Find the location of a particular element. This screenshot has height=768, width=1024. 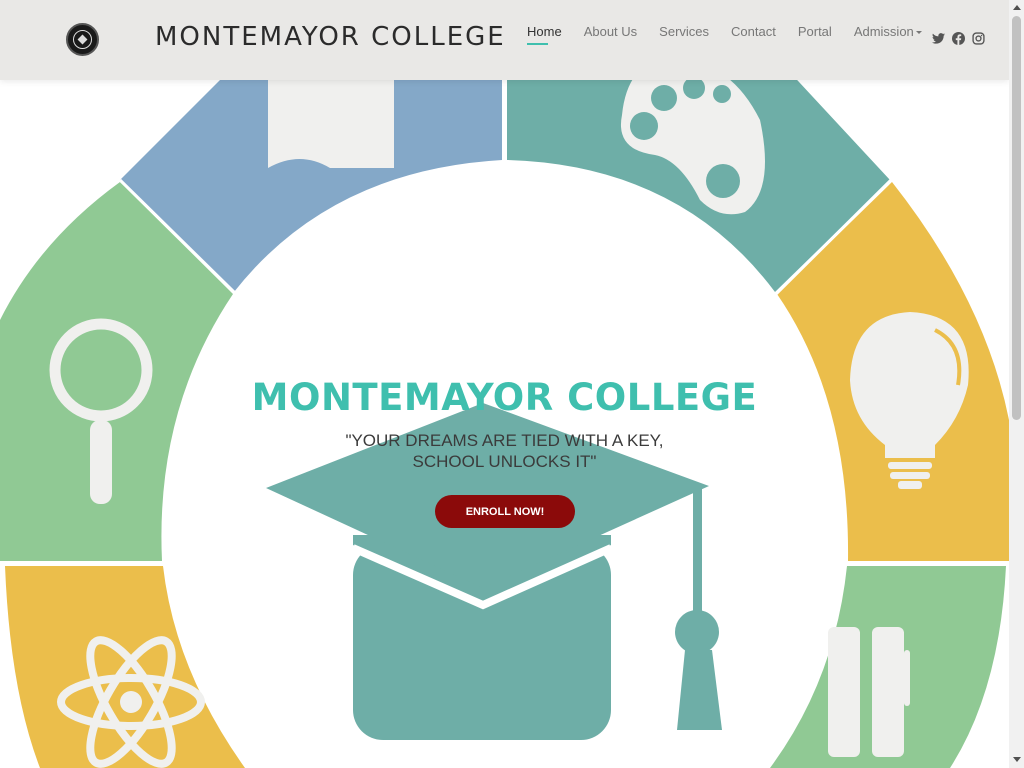

instagram-icon is located at coordinates (978, 38).